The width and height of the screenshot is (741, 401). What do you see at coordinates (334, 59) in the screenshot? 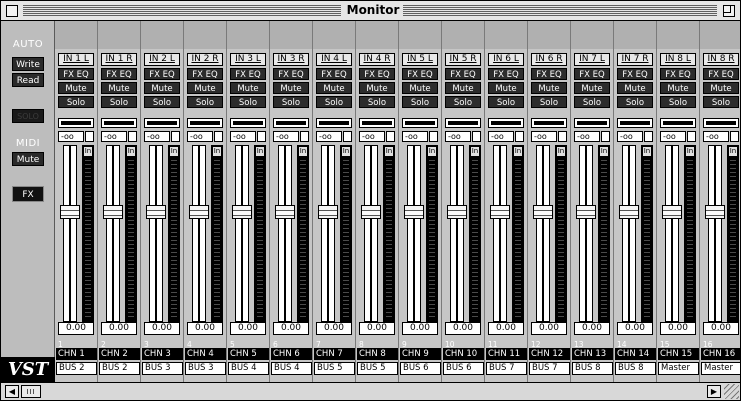
I see `input-select-button: IN 4 L` at bounding box center [334, 59].